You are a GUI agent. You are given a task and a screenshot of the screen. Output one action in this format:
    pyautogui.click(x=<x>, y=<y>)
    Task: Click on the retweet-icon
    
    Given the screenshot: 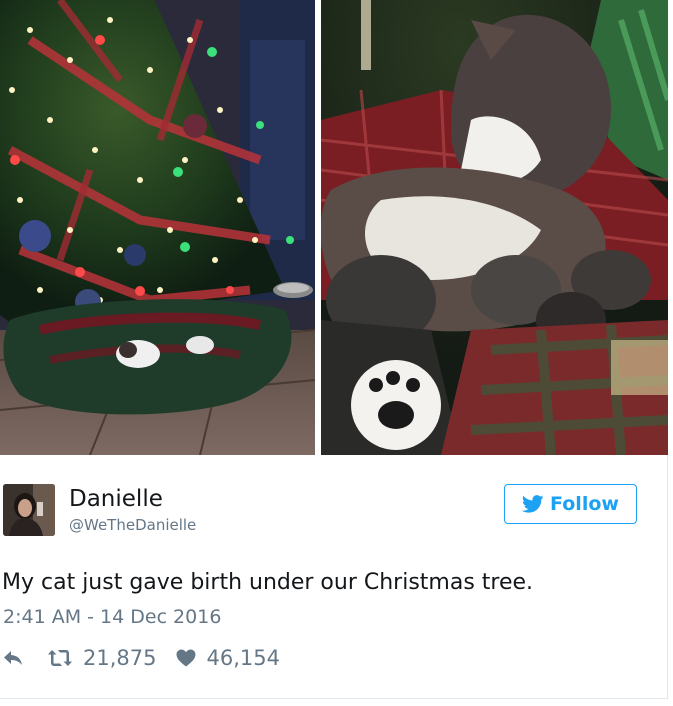 What is the action you would take?
    pyautogui.click(x=60, y=658)
    